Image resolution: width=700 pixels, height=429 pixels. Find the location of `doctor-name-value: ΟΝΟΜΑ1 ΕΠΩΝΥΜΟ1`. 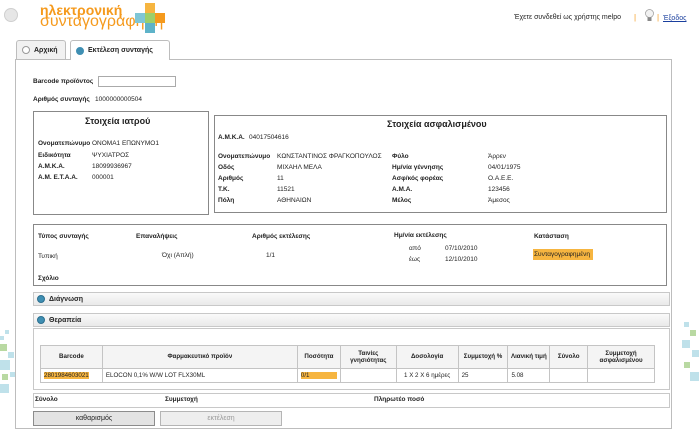

doctor-name-value: ΟΝΟΜΑ1 ΕΠΩΝΥΜΟ1 is located at coordinates (125, 143).